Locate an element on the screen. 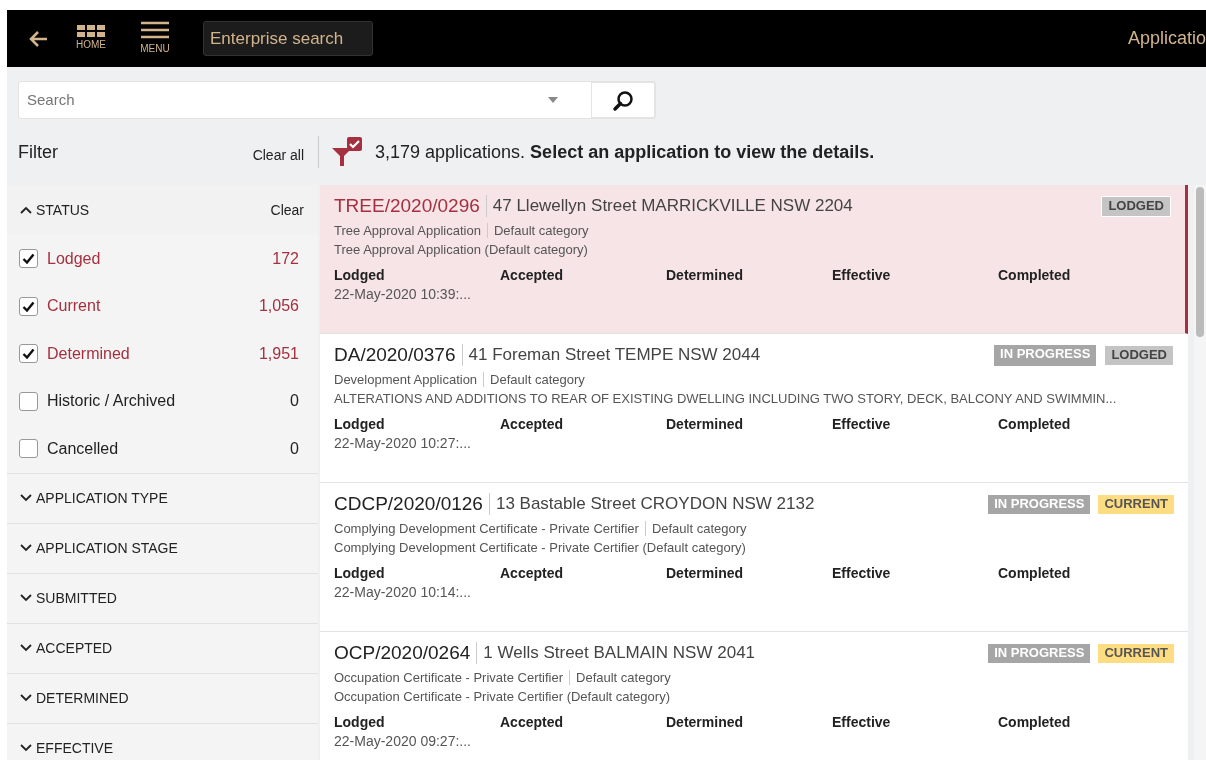 Image resolution: width=1206 pixels, height=760 pixels. checkbox-label: Lodged is located at coordinates (74, 258).